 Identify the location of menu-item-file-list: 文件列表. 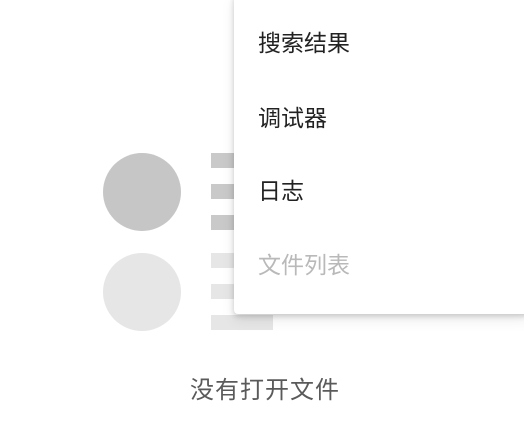
(304, 266).